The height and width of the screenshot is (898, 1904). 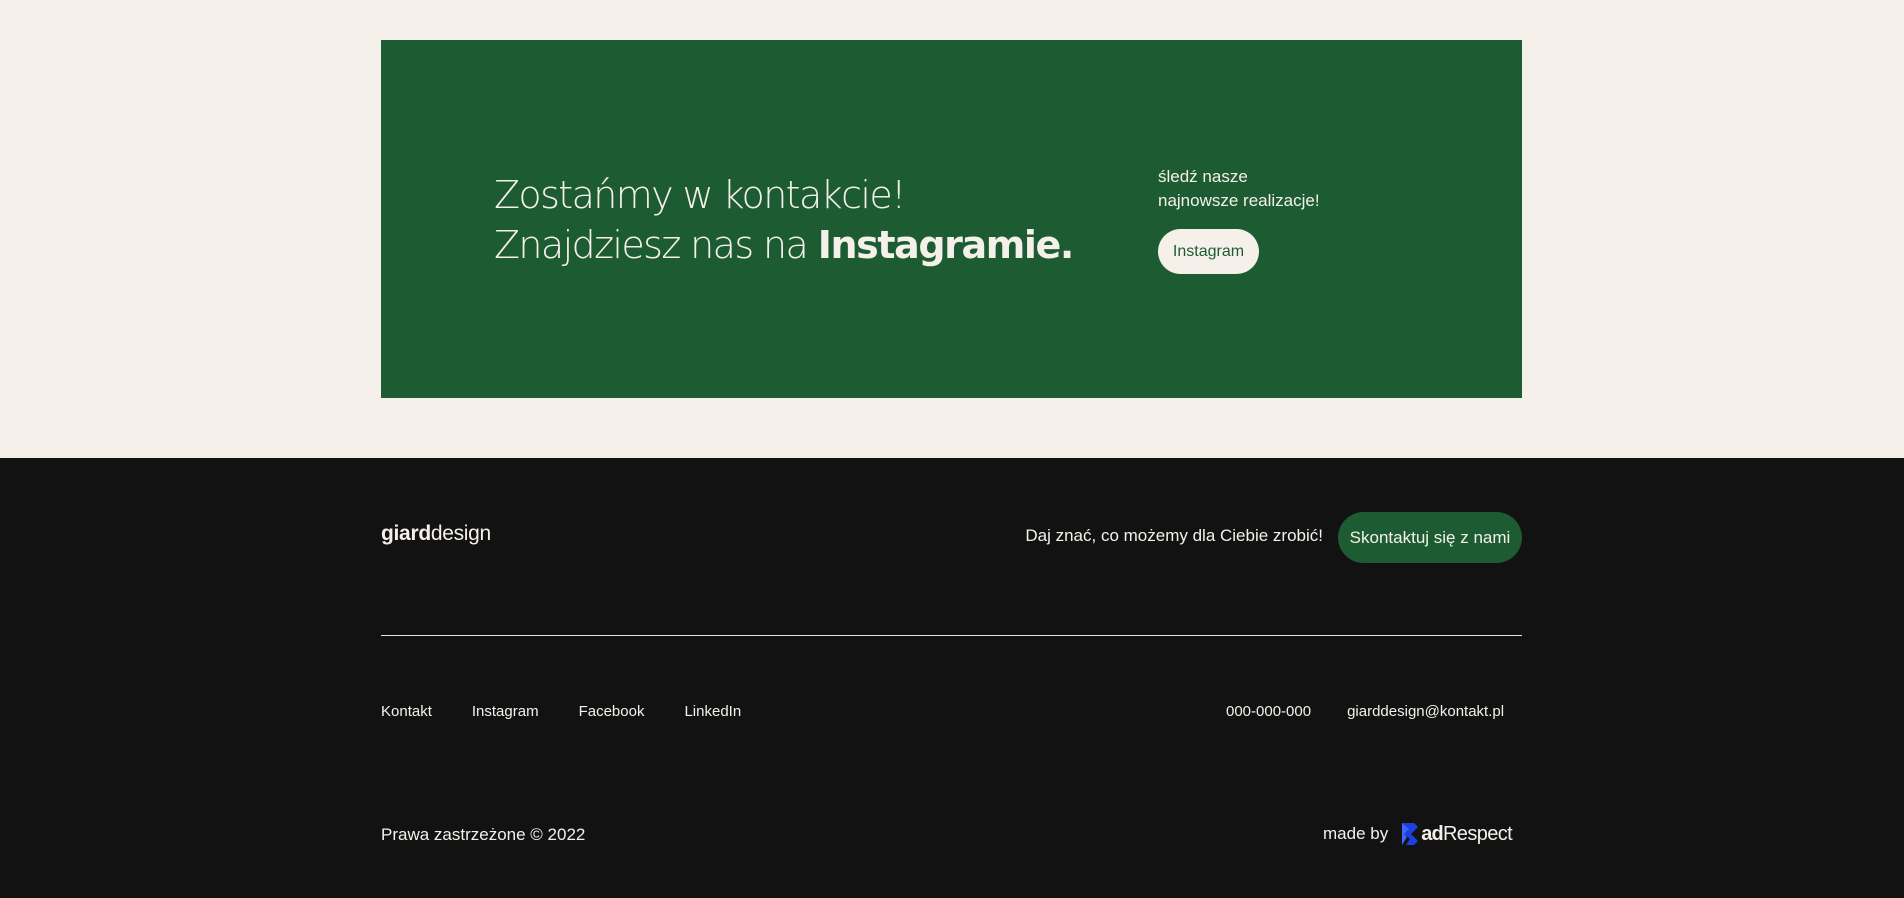 I want to click on adrespect-brand-bold: ad, so click(x=1432, y=833).